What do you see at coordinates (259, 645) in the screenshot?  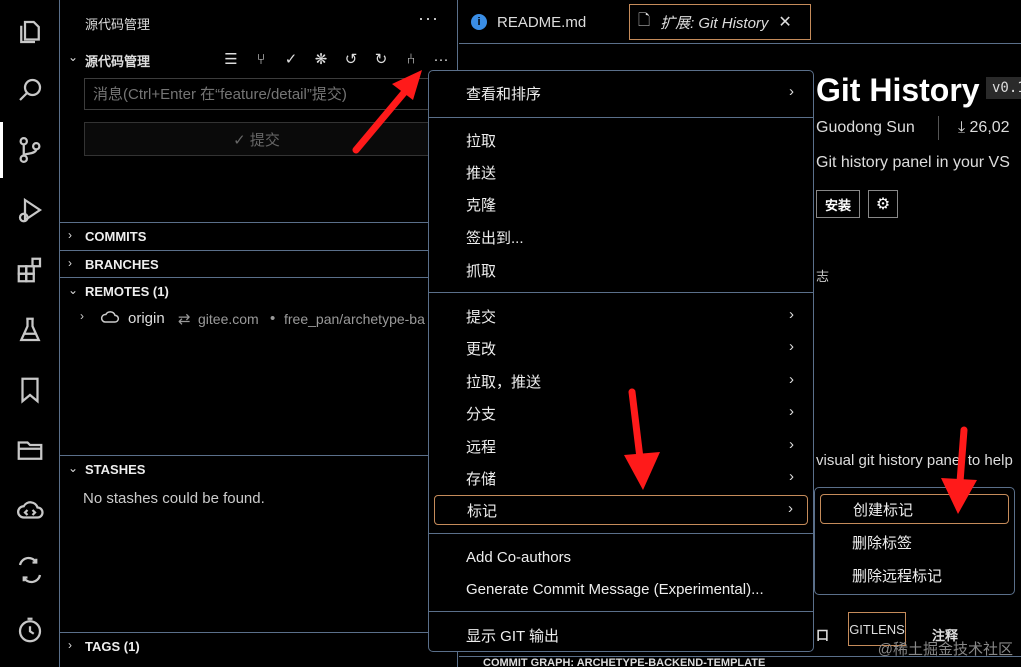 I see `section-tags: › TAGS (1)` at bounding box center [259, 645].